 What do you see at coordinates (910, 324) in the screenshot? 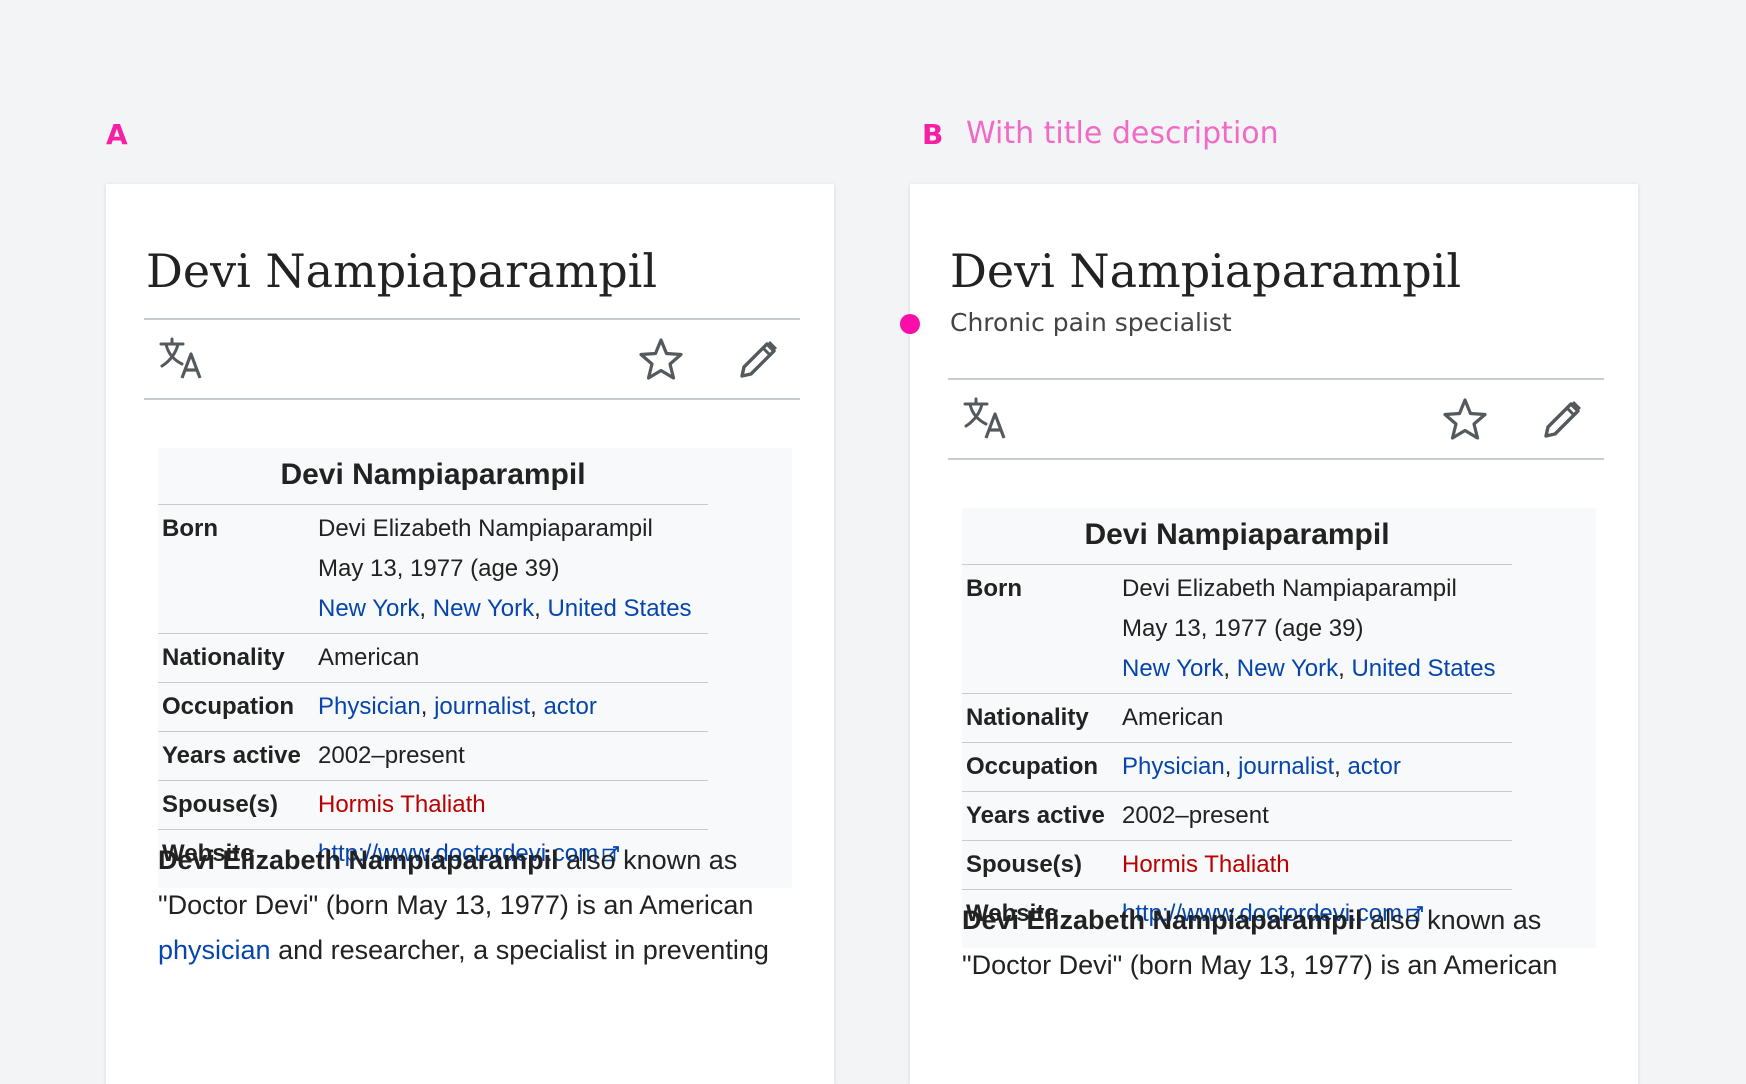
I see `annotation-dot` at bounding box center [910, 324].